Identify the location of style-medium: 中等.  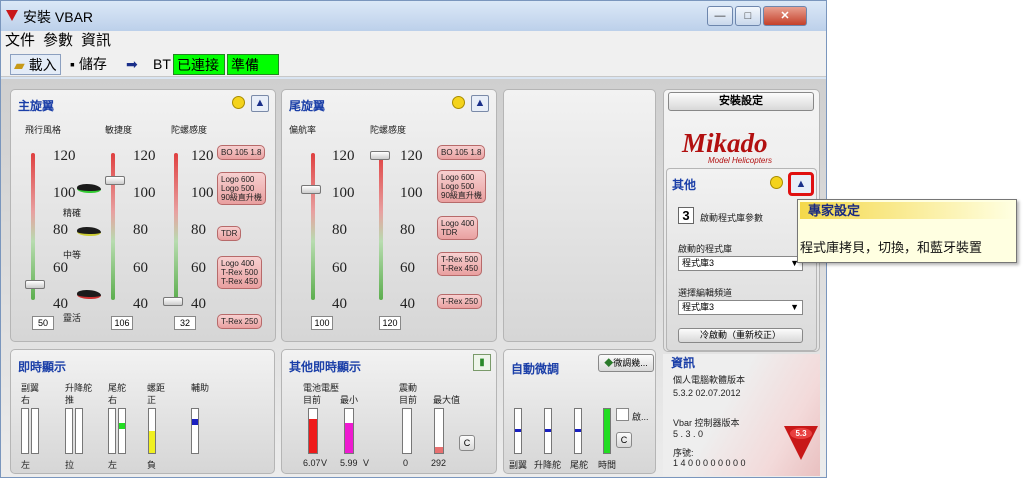
(72, 255).